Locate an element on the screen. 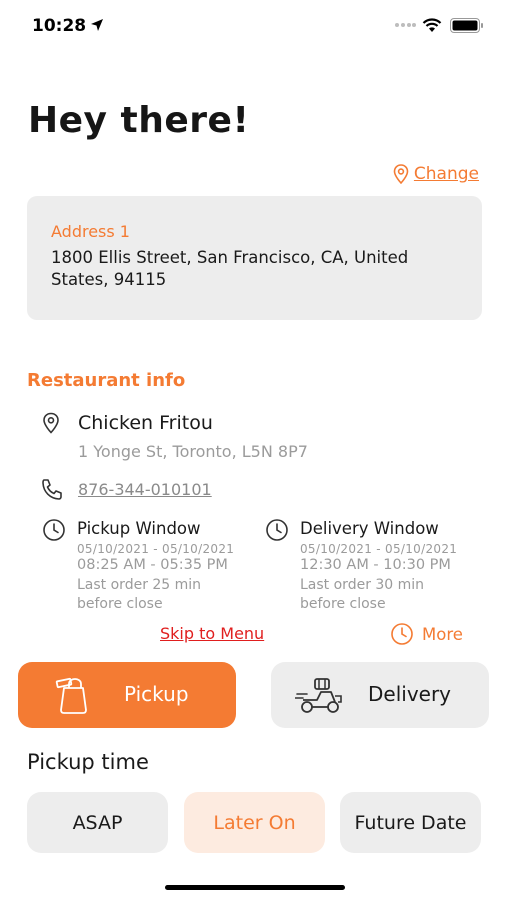 This screenshot has height=900, width=507. change-label: Change is located at coordinates (446, 174).